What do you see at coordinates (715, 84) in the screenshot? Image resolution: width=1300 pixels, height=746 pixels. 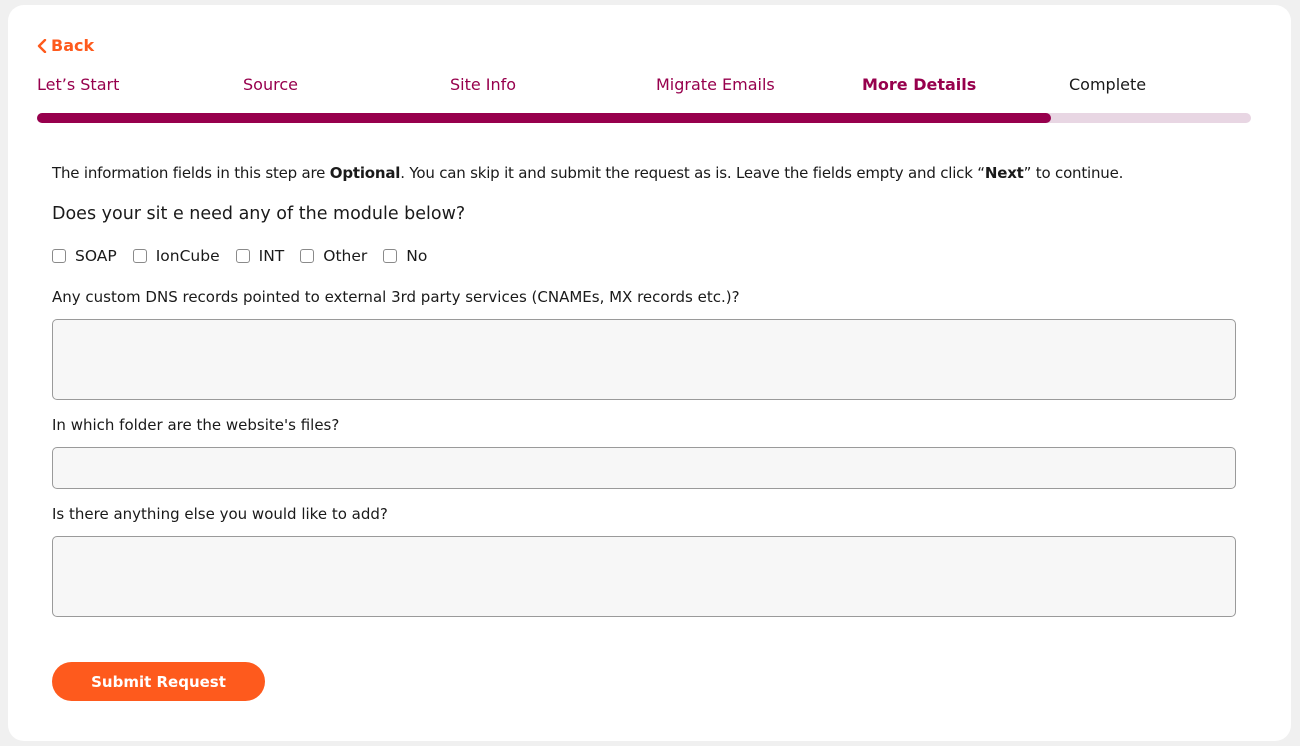 I see `step-migrate-emails: Migrate Emails` at bounding box center [715, 84].